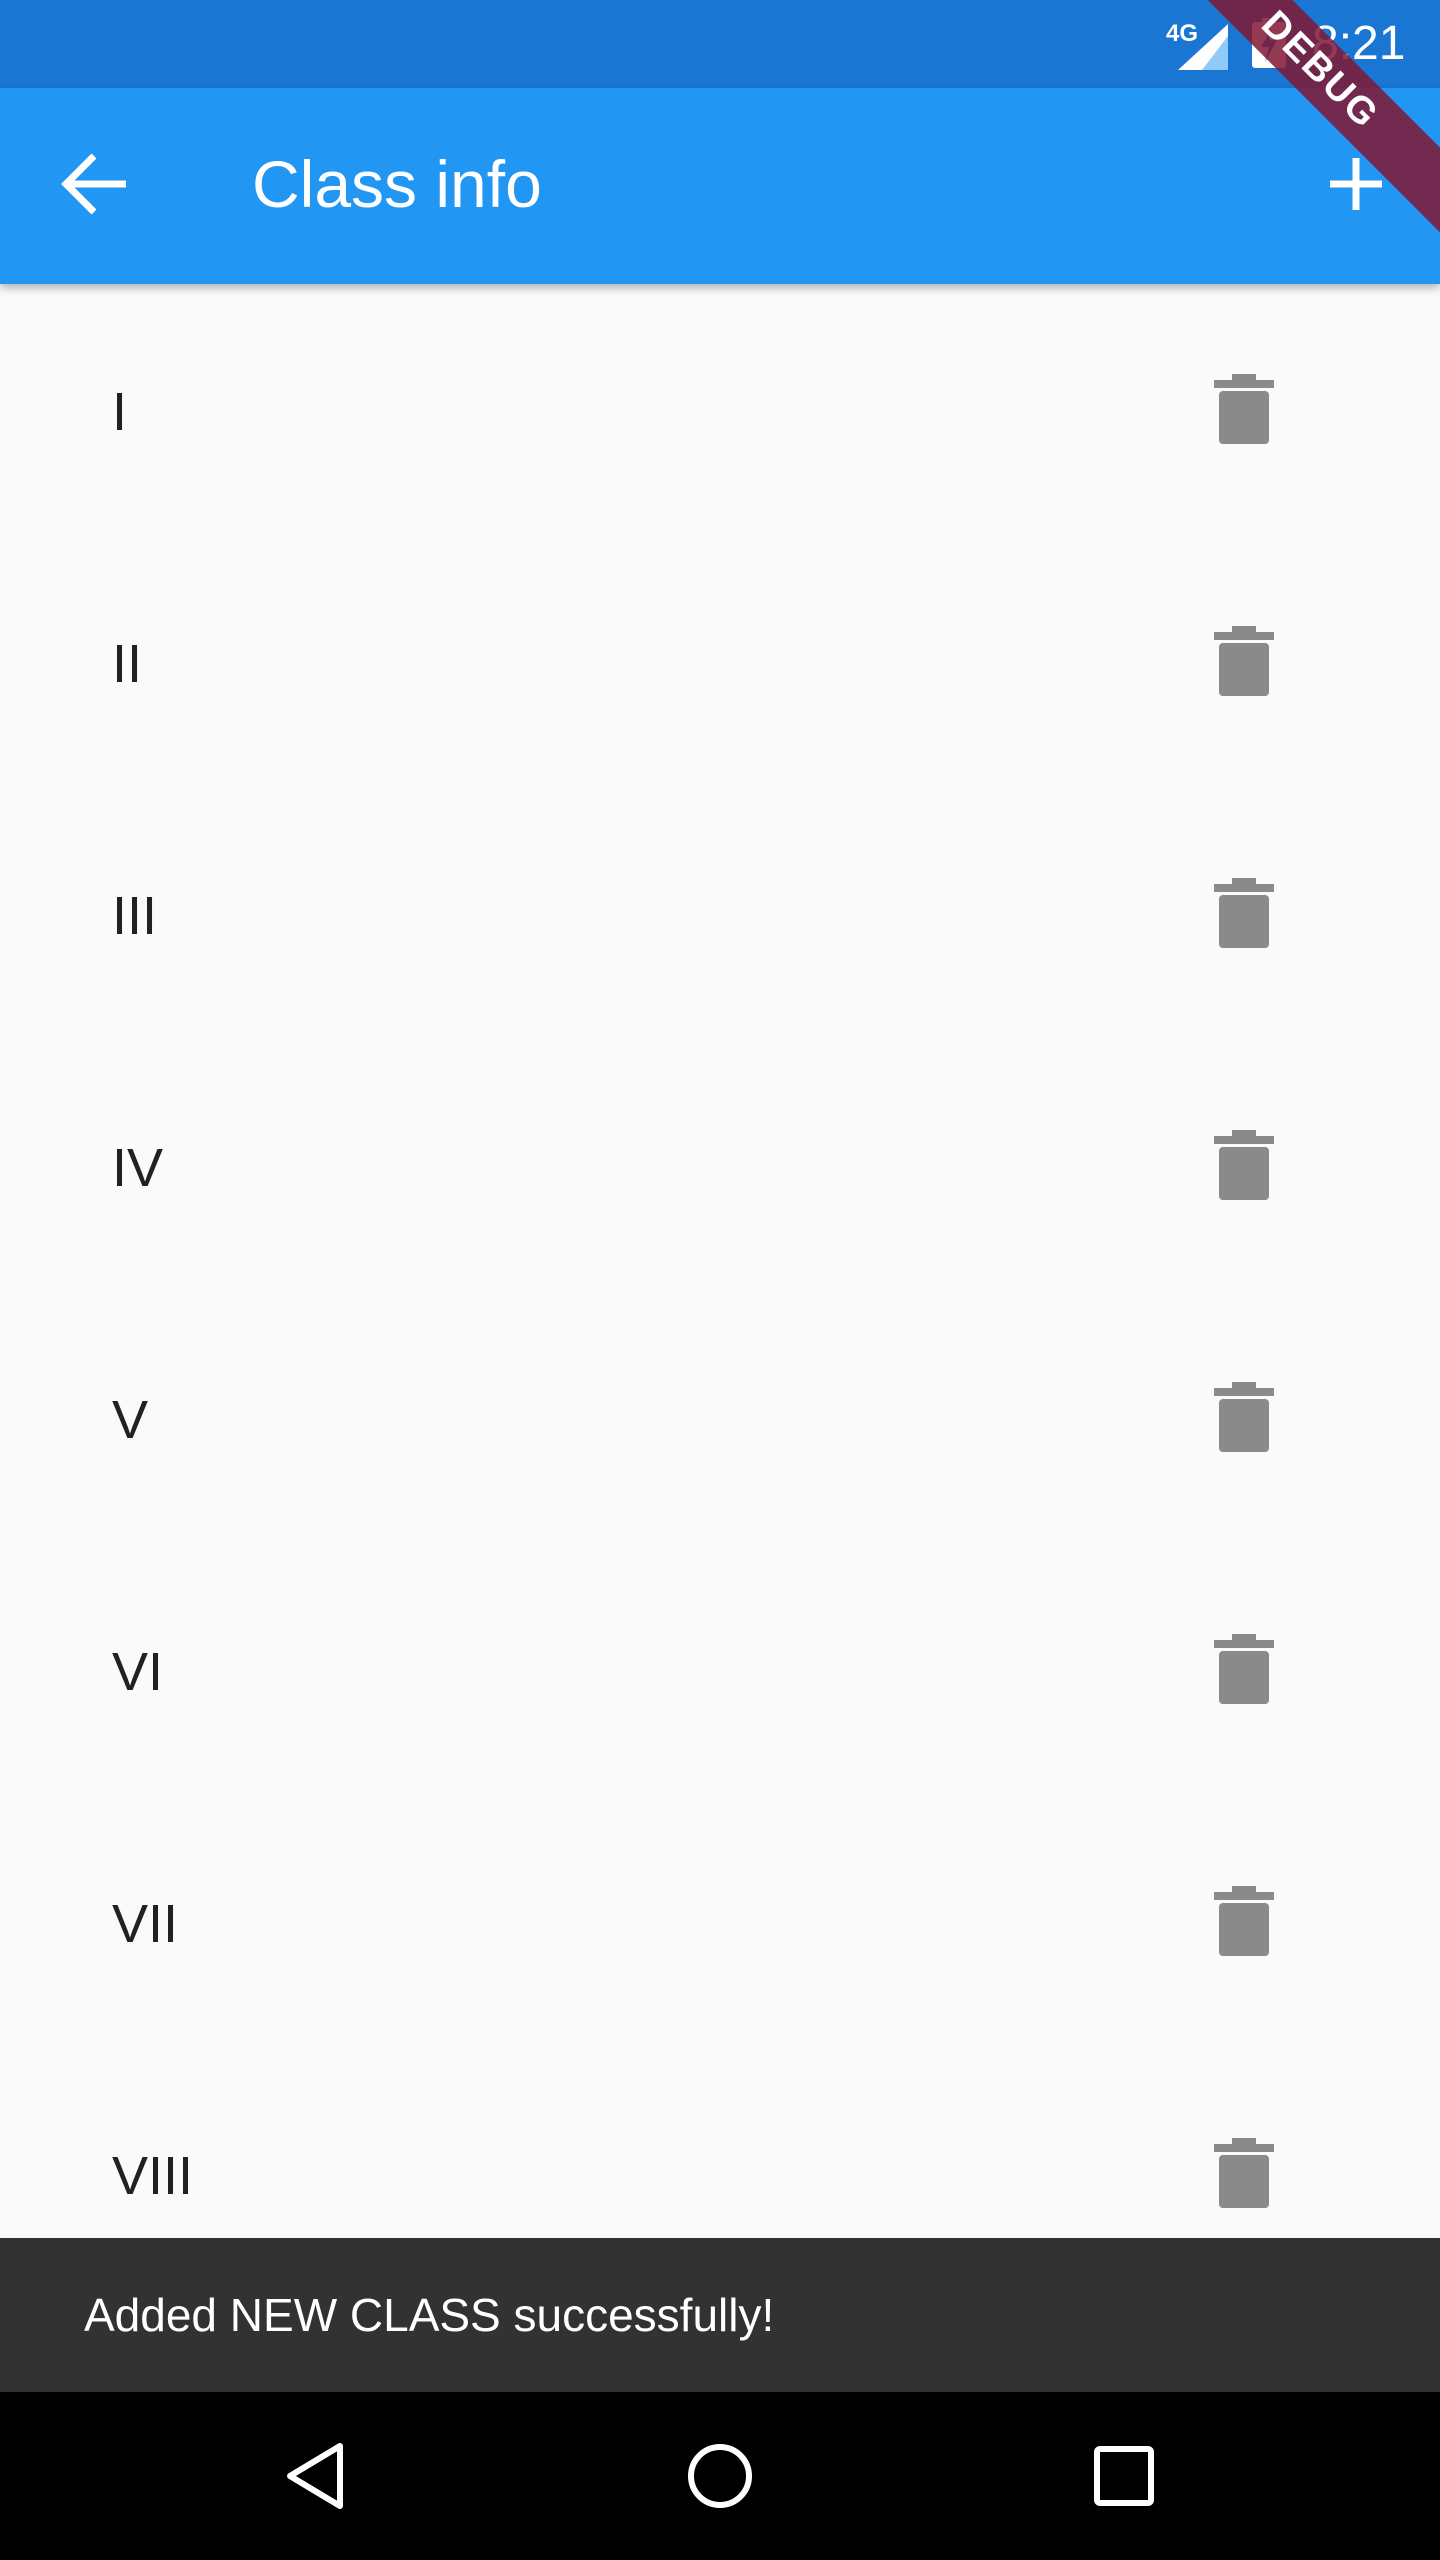 The width and height of the screenshot is (1440, 2560). I want to click on signal-icon, so click(1203, 47).